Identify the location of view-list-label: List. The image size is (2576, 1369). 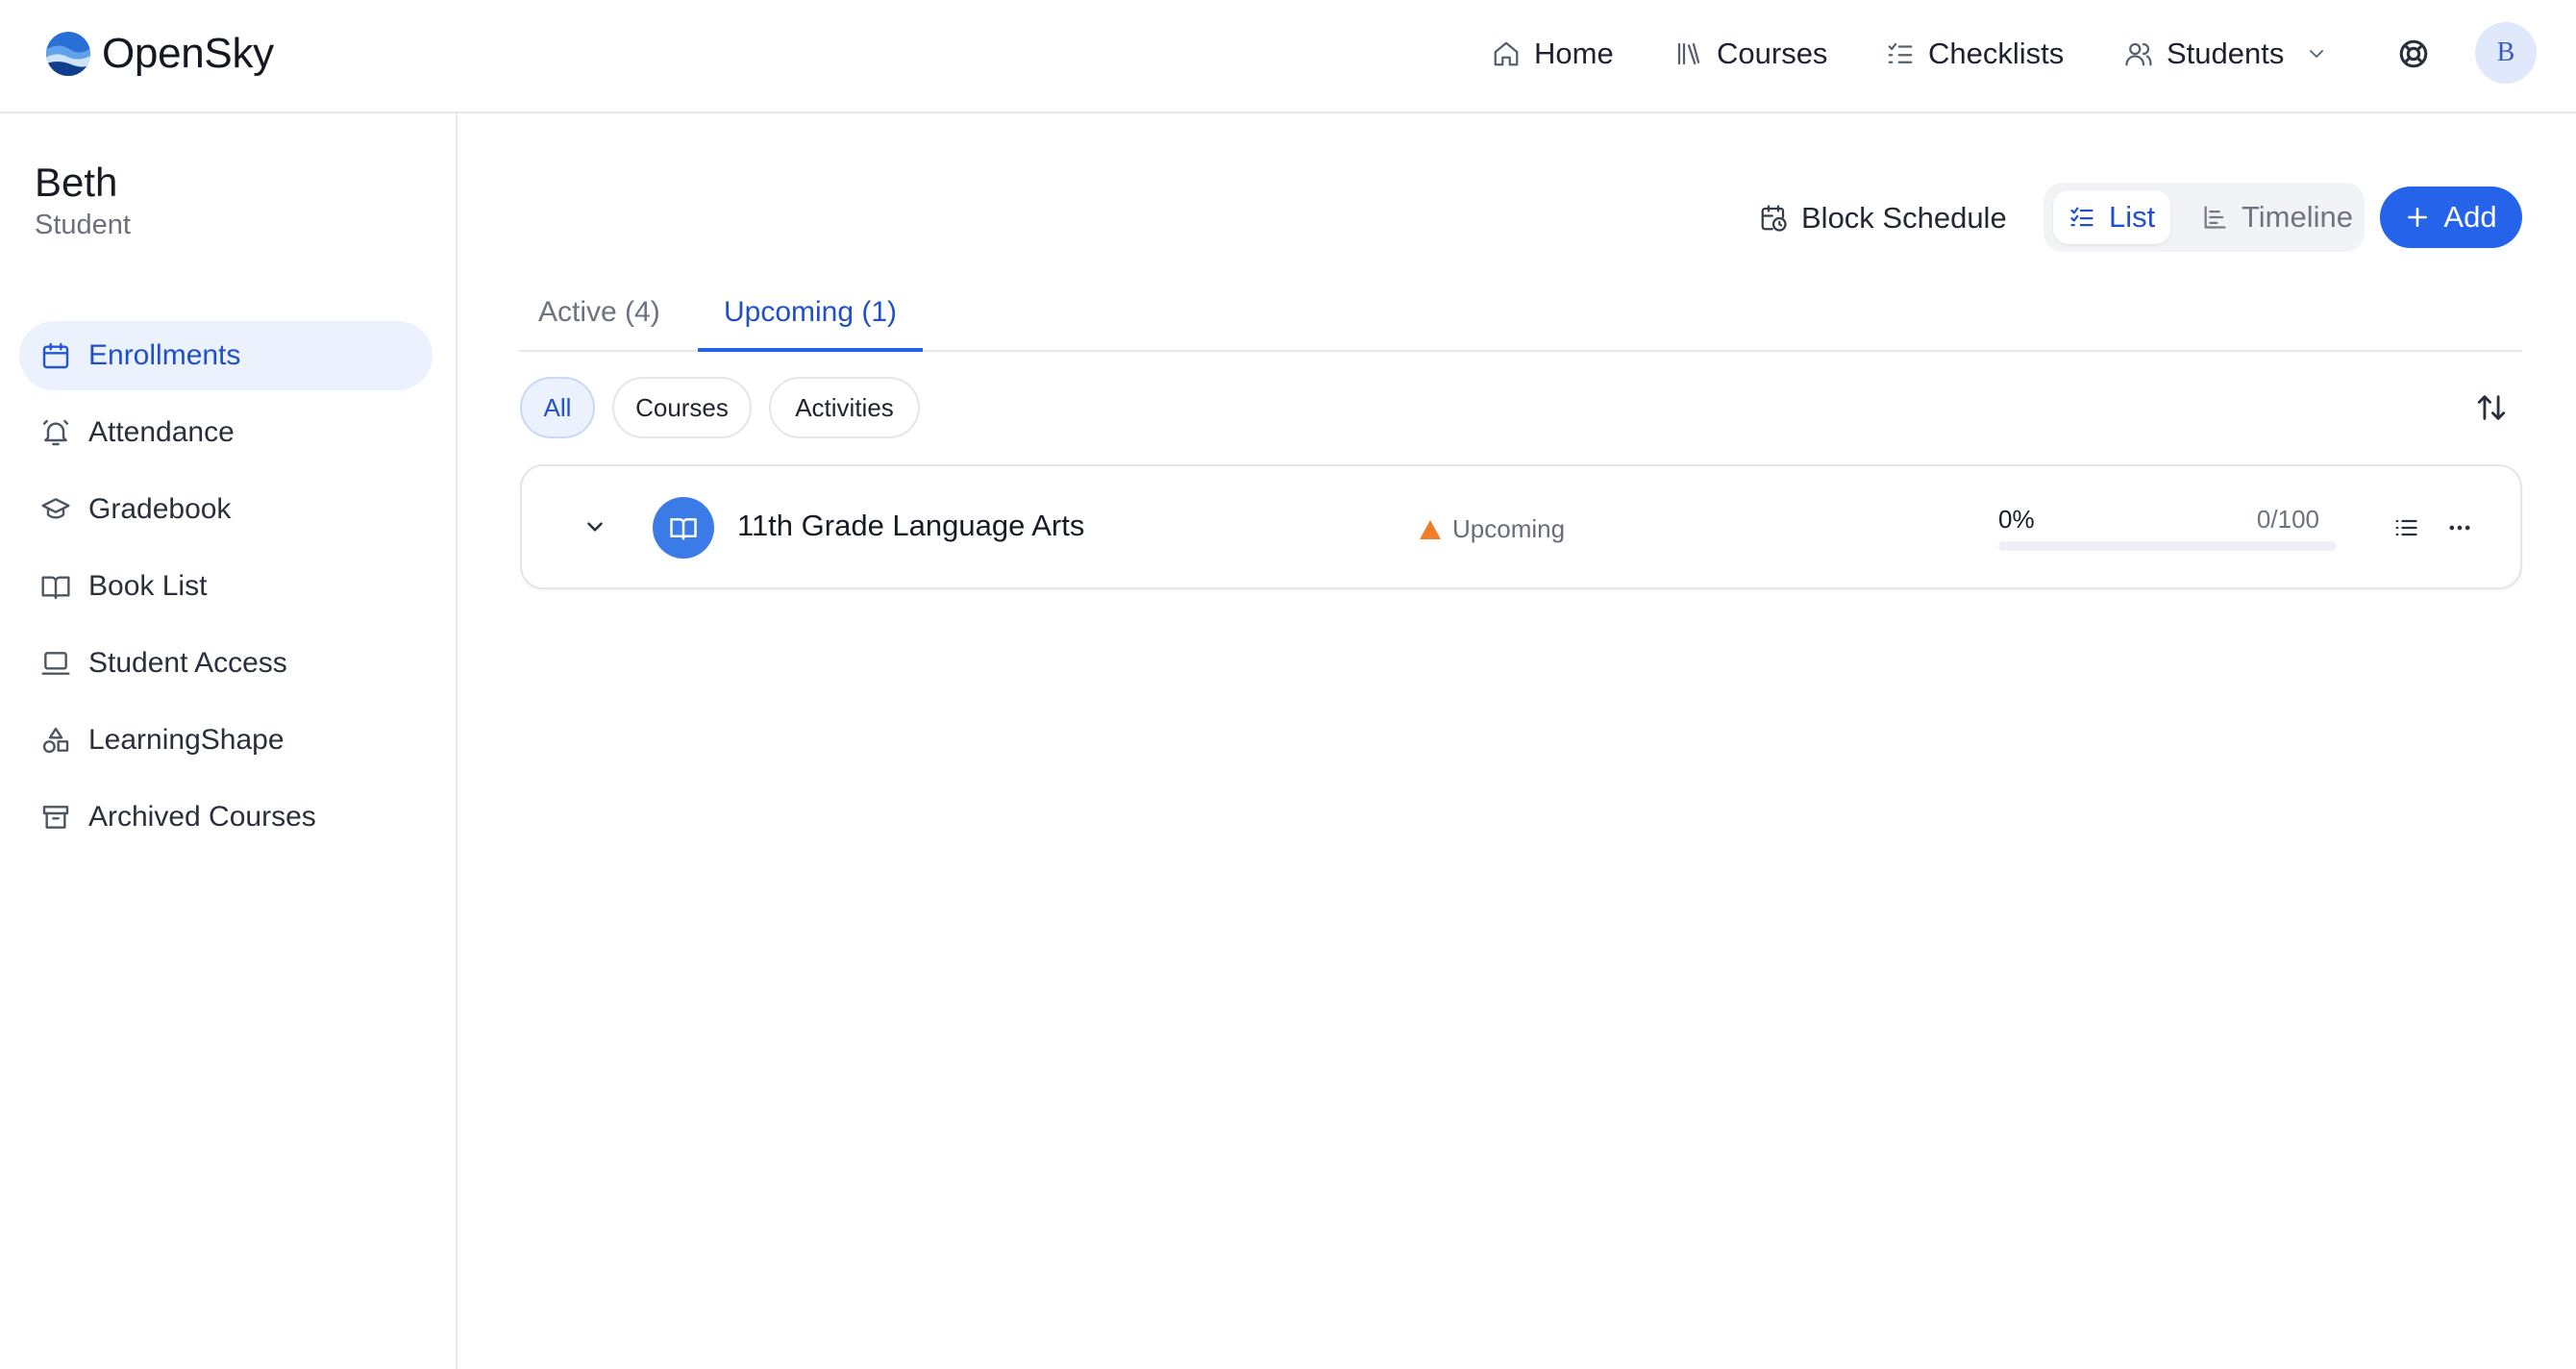
(2132, 217).